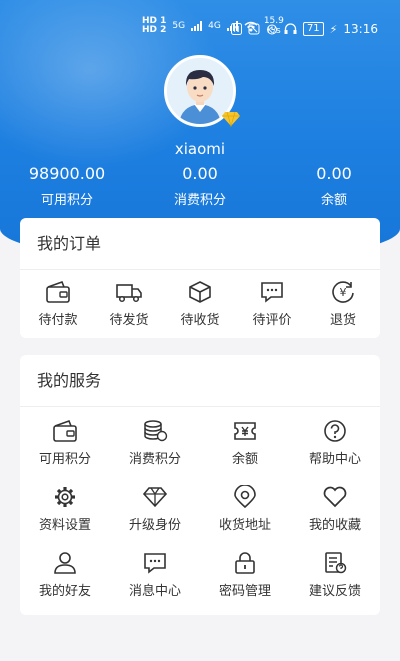 Image resolution: width=400 pixels, height=661 pixels. Describe the element at coordinates (199, 200) in the screenshot. I see `stat-label: 消费积分` at that location.